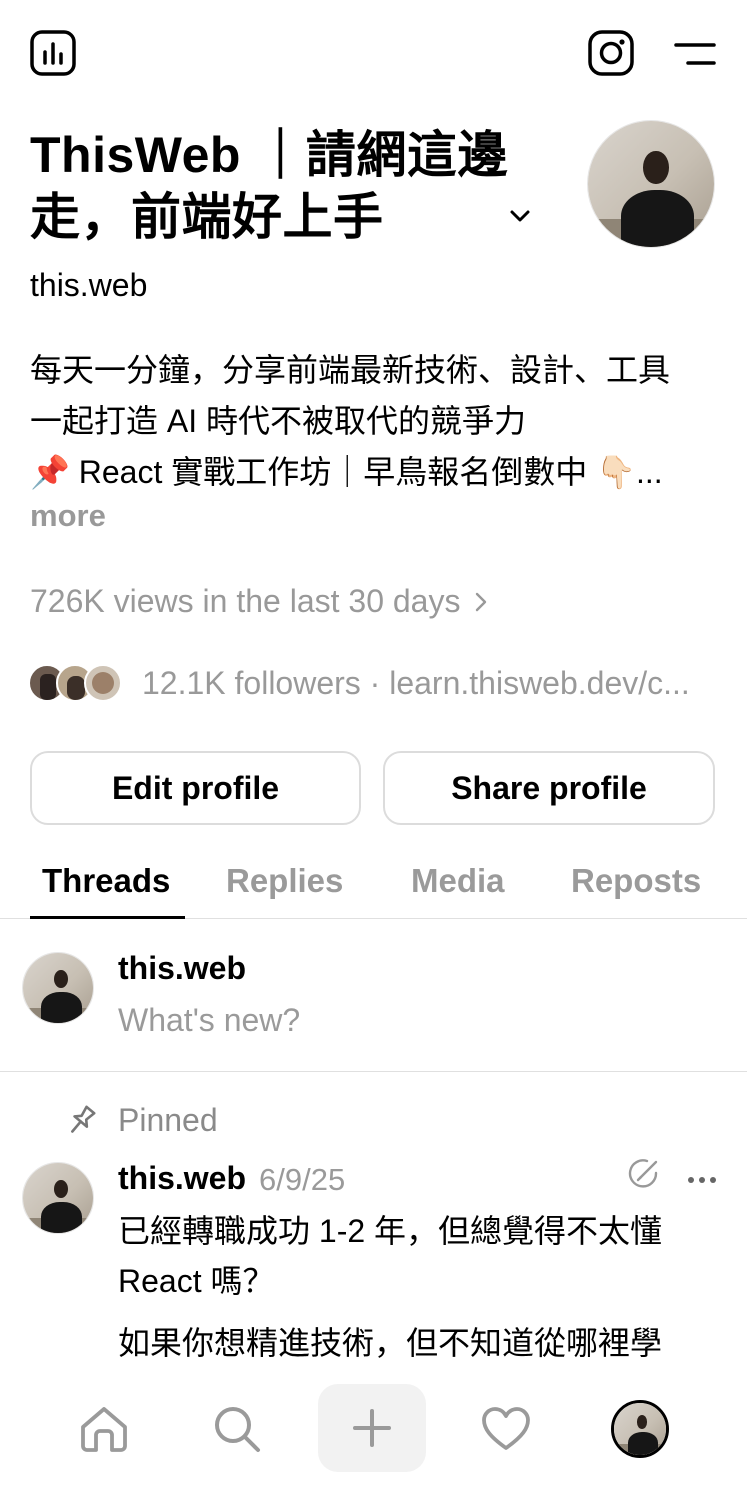  I want to click on heart-icon, so click(506, 1428).